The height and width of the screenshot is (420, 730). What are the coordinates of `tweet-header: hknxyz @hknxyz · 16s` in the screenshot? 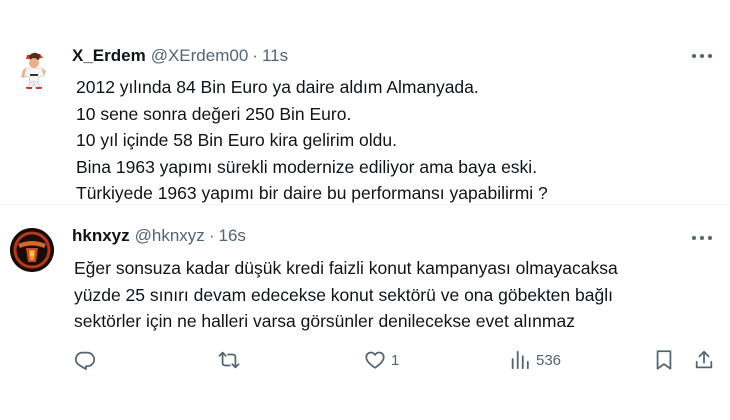 It's located at (159, 236).